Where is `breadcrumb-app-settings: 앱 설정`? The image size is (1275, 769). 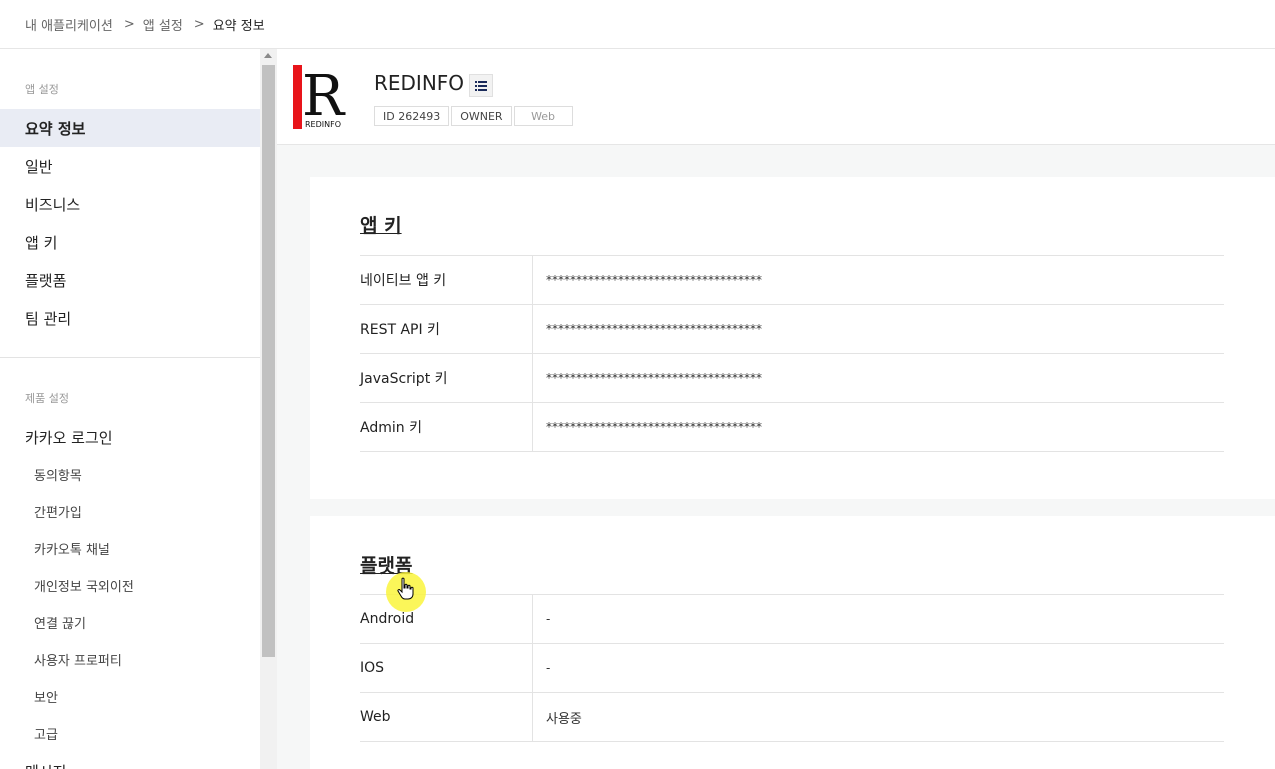 breadcrumb-app-settings: 앱 설정 is located at coordinates (163, 24).